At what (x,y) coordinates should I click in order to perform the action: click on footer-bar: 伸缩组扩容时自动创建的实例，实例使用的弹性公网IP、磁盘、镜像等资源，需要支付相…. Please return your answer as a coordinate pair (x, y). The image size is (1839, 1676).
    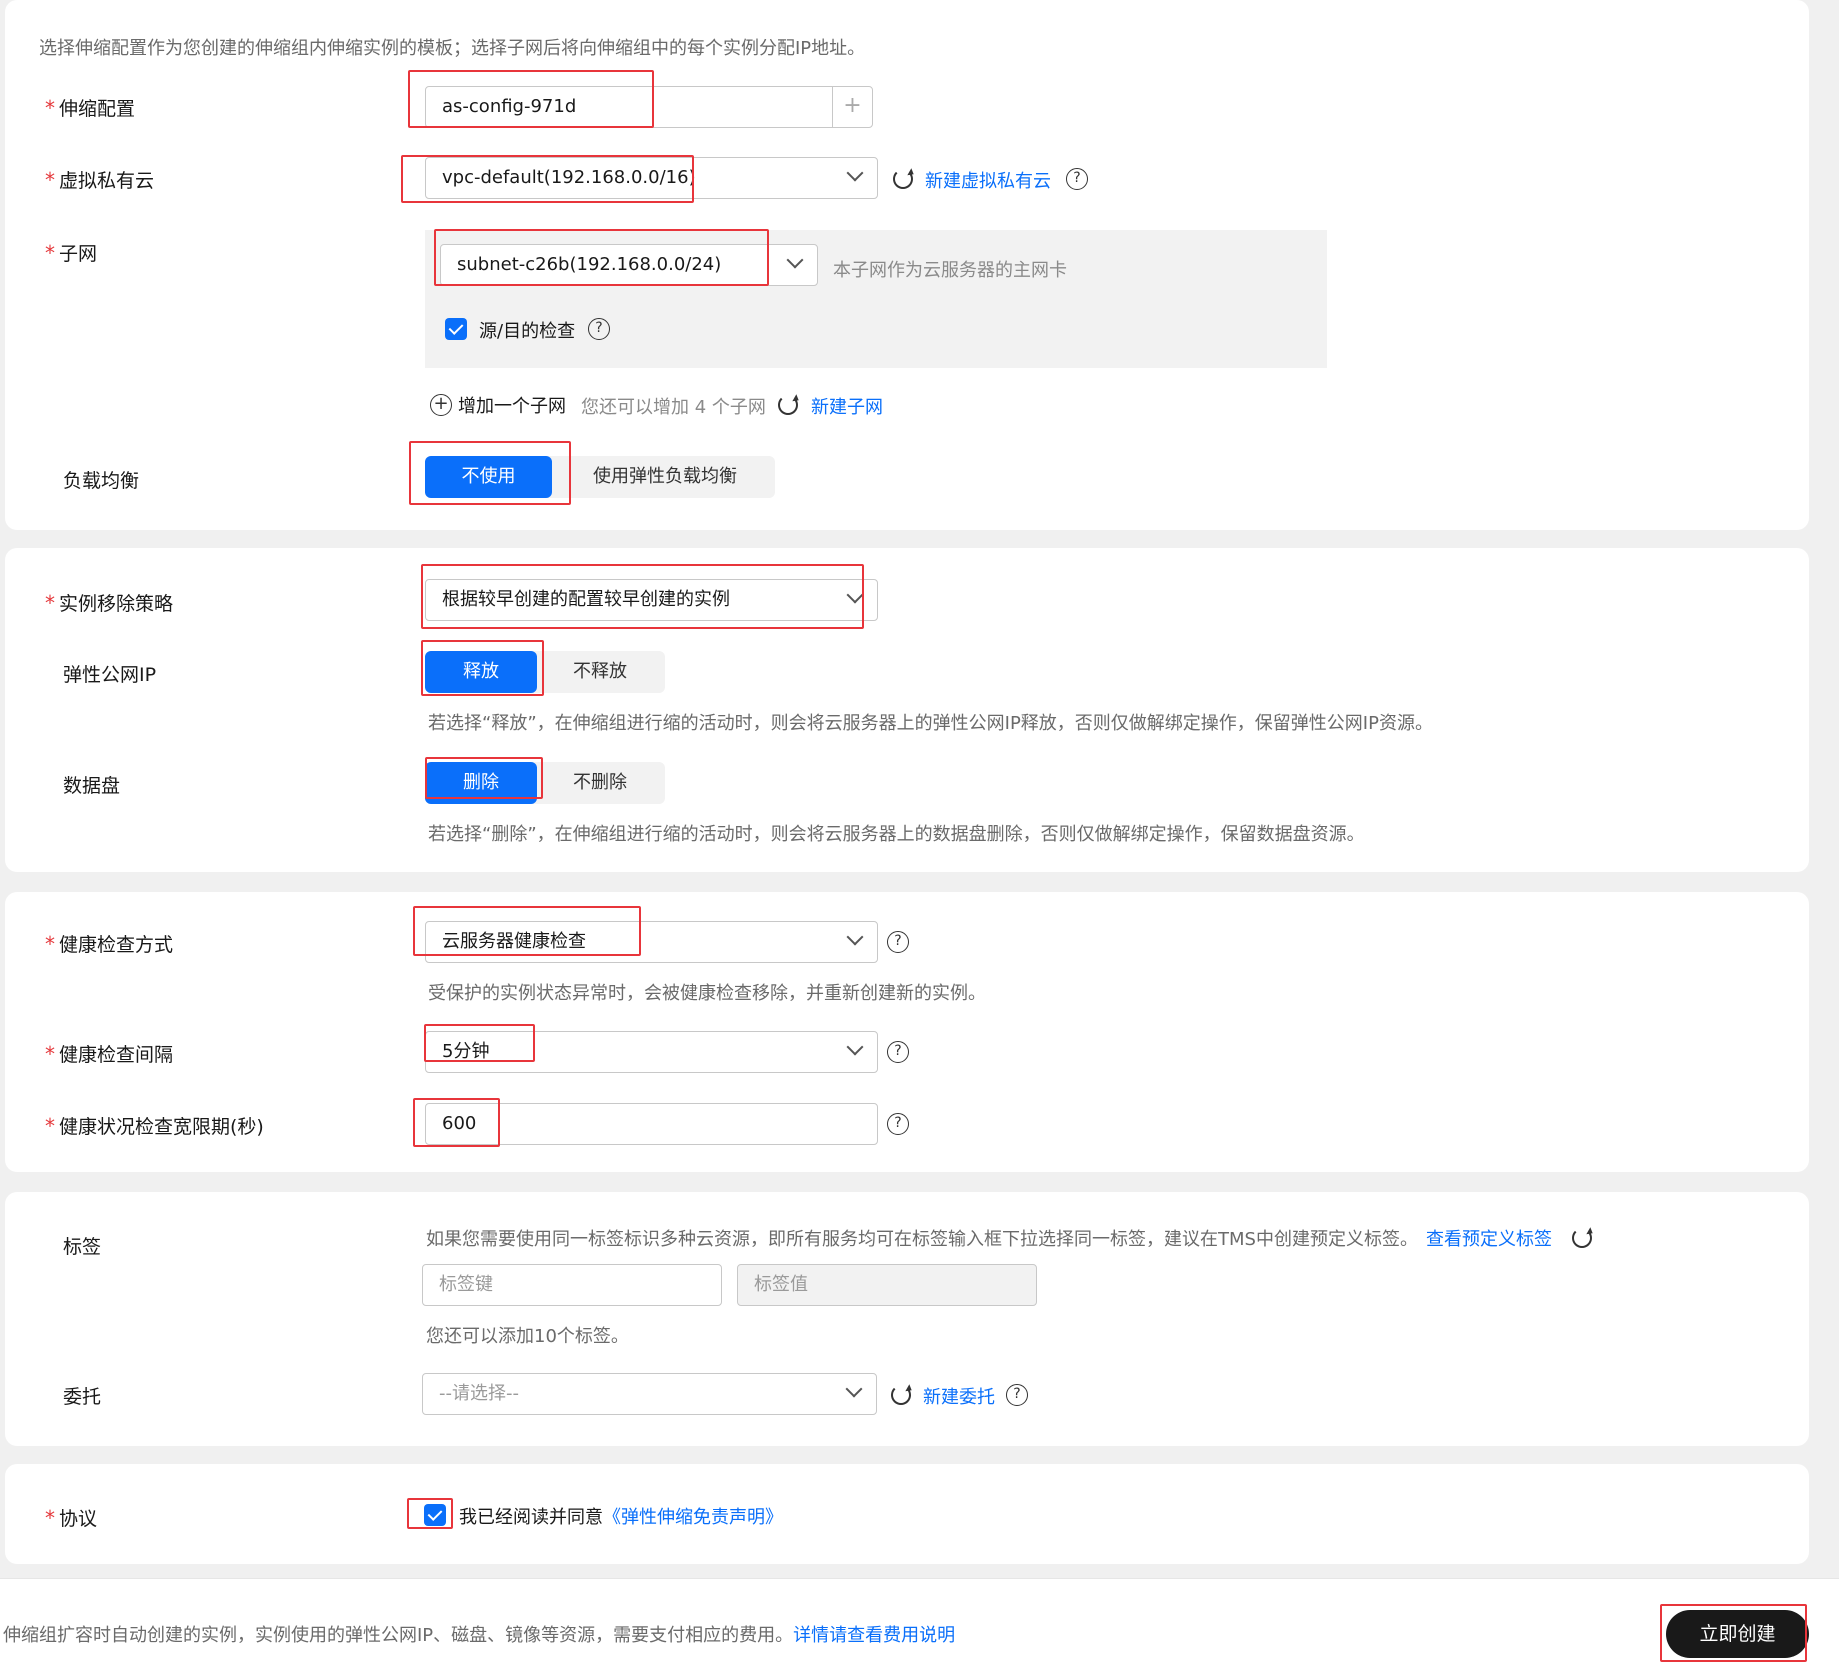
    Looking at the image, I should click on (919, 1627).